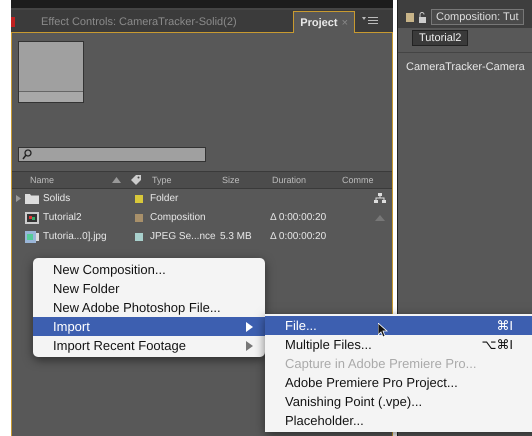 The height and width of the screenshot is (436, 532). I want to click on tab-marker-icon, so click(13, 22).